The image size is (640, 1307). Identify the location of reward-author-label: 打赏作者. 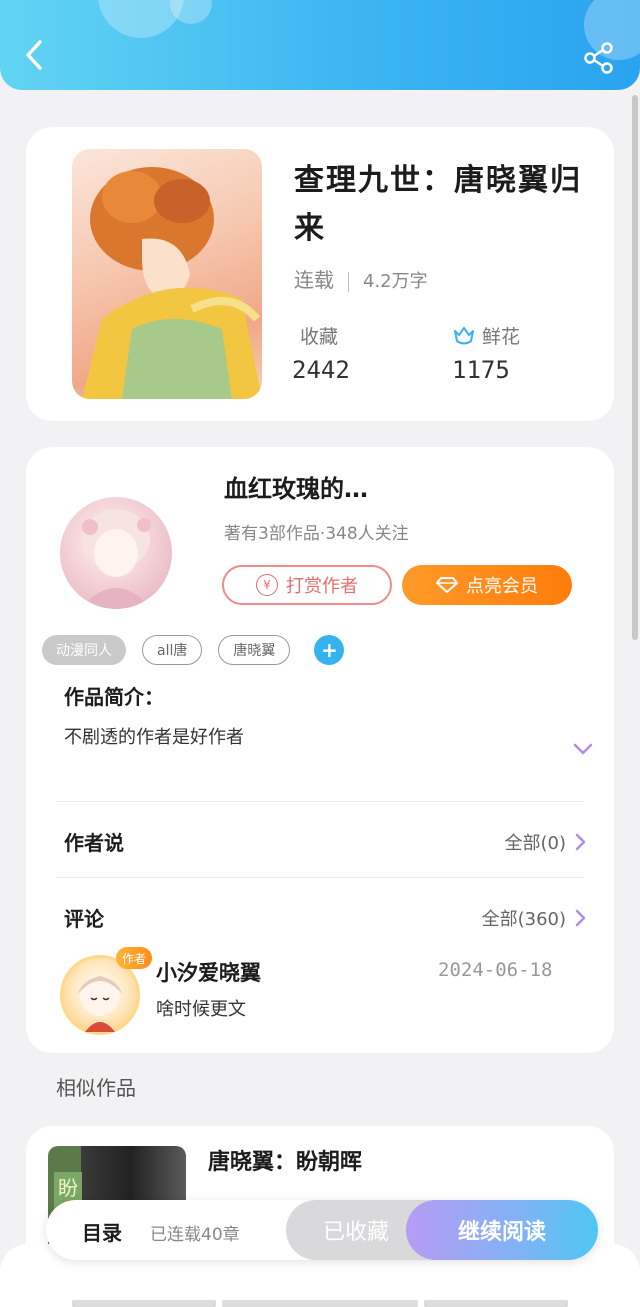
(322, 586).